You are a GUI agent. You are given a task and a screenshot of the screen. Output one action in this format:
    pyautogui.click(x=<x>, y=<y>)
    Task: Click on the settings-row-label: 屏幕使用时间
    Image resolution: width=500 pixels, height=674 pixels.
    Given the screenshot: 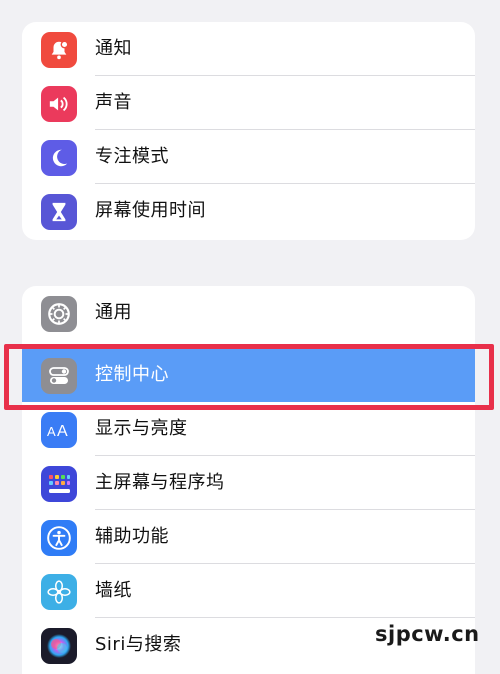 What is the action you would take?
    pyautogui.click(x=150, y=210)
    